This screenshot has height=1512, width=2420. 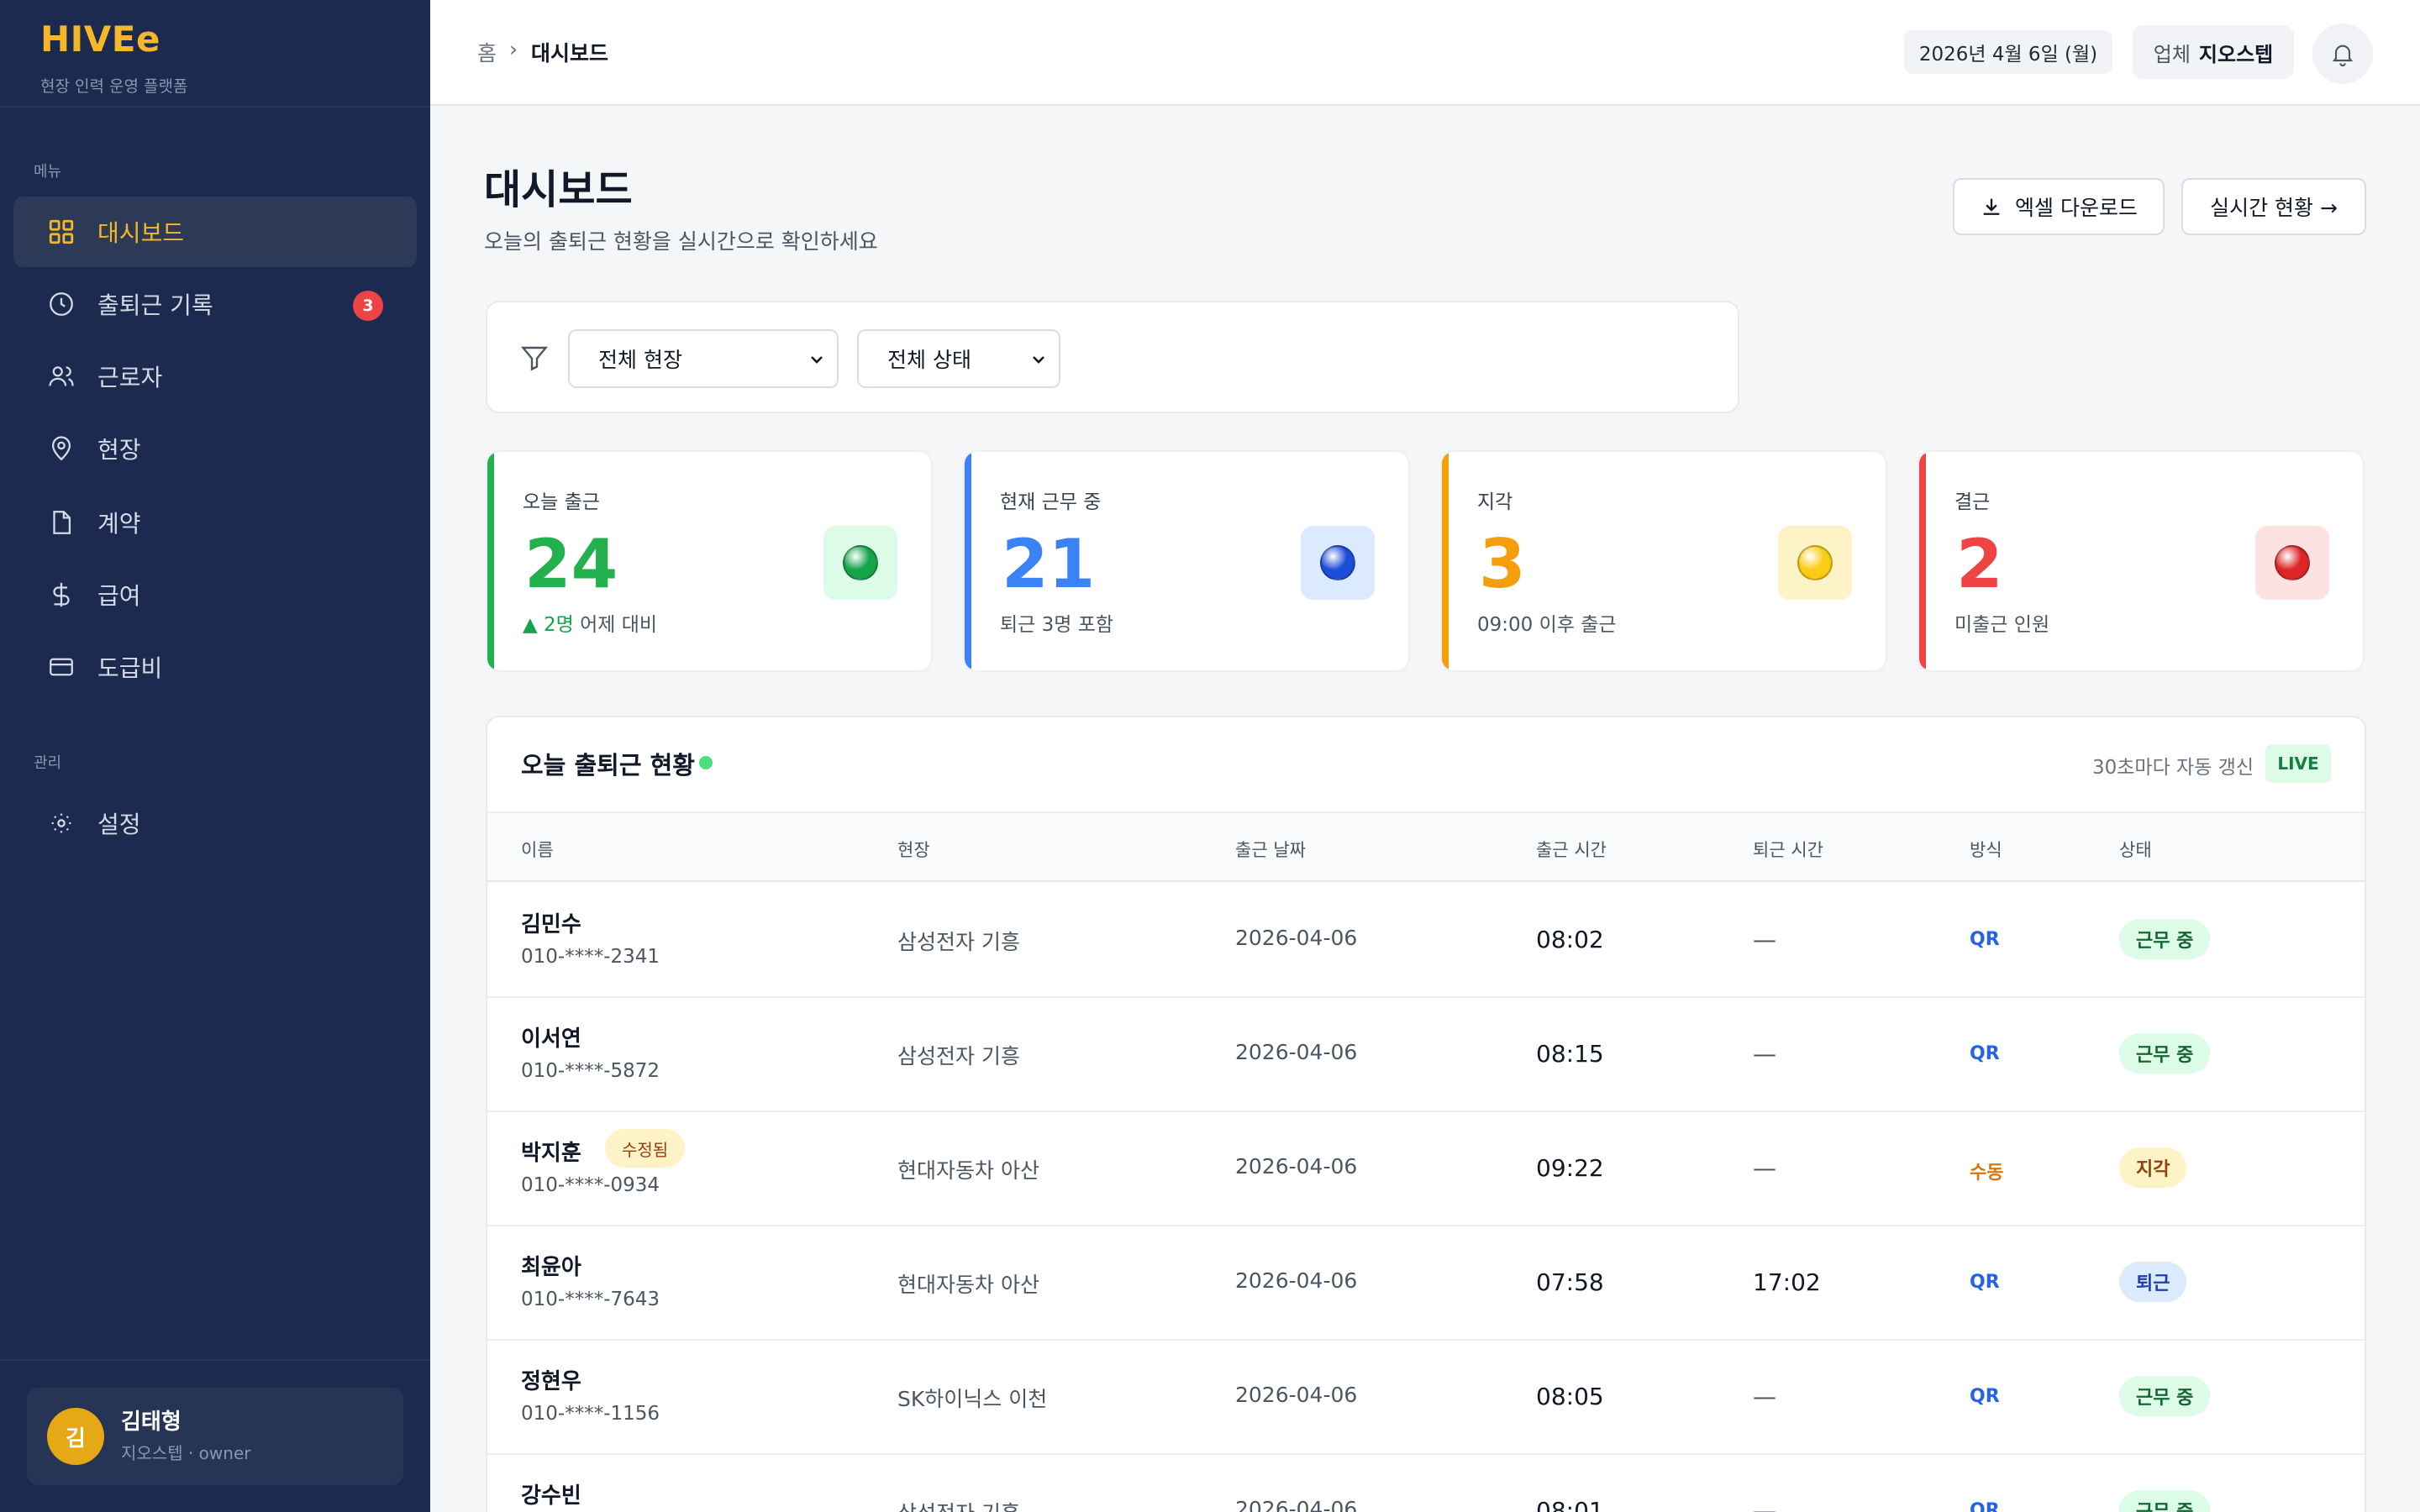 What do you see at coordinates (1051, 502) in the screenshot?
I see `stat-label: 현재 근무 중` at bounding box center [1051, 502].